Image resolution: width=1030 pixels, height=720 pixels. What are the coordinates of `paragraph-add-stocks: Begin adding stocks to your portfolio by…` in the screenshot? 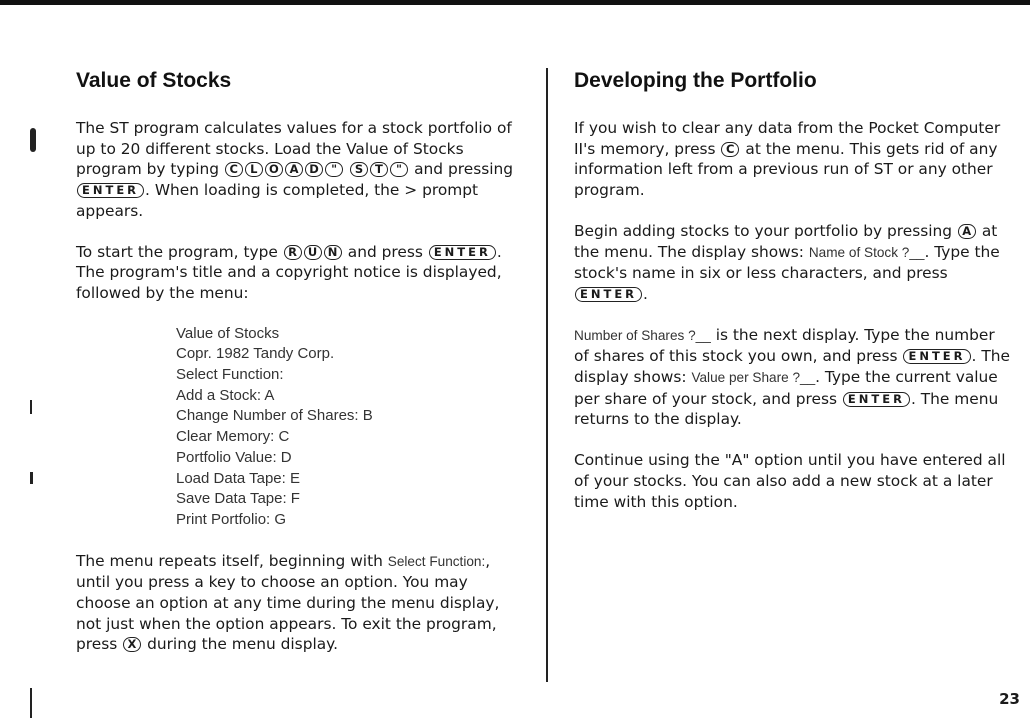 It's located at (787, 262).